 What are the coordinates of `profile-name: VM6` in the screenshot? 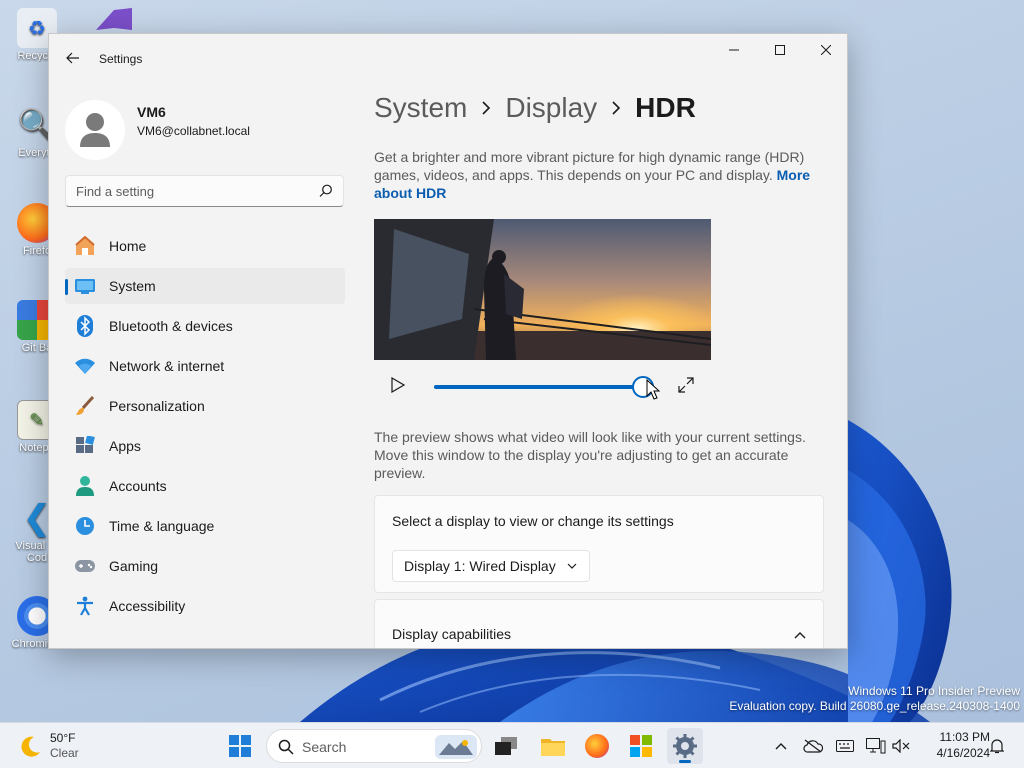 It's located at (151, 112).